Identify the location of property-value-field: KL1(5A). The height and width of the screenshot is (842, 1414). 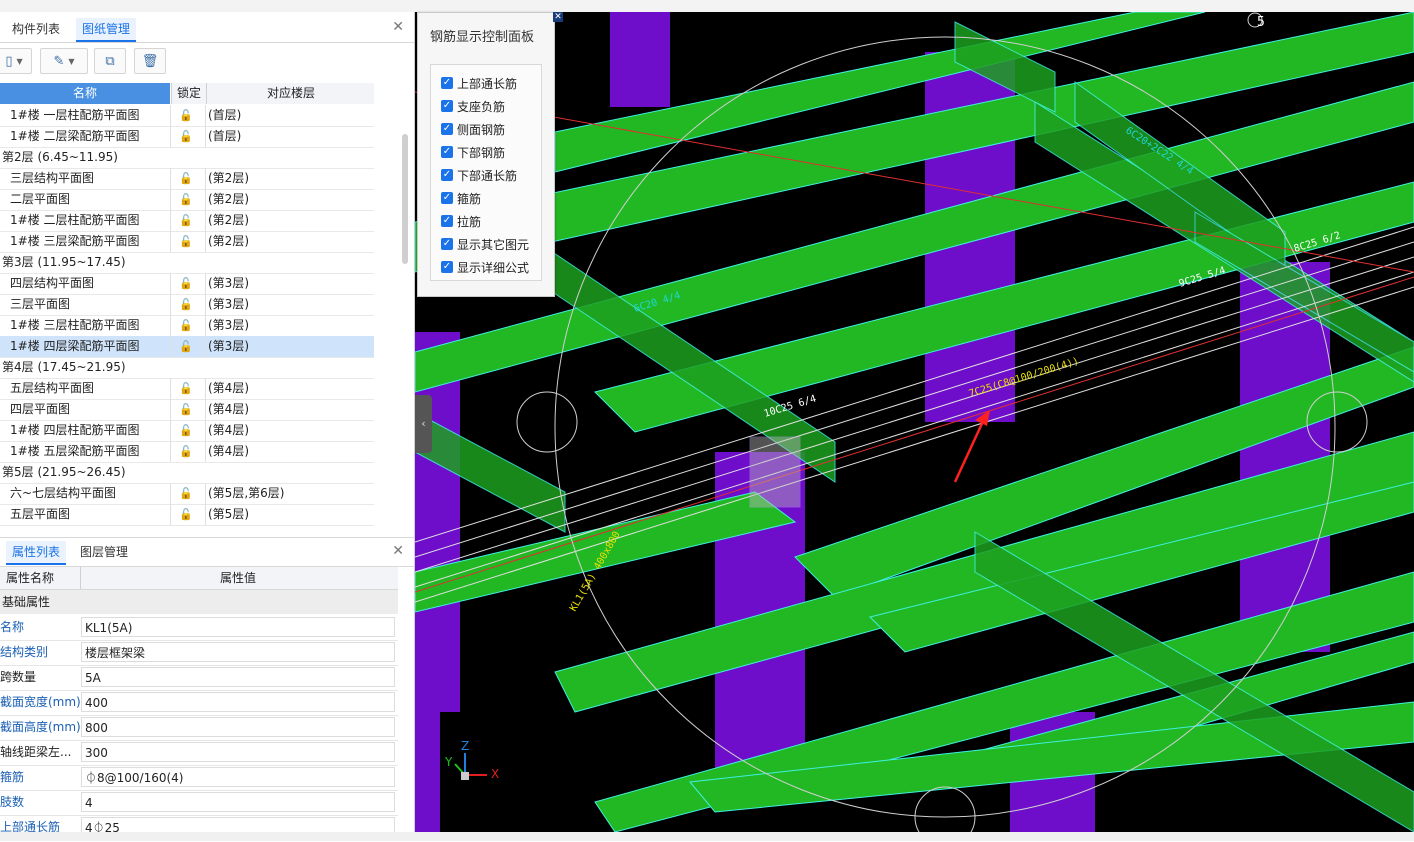
(238, 627).